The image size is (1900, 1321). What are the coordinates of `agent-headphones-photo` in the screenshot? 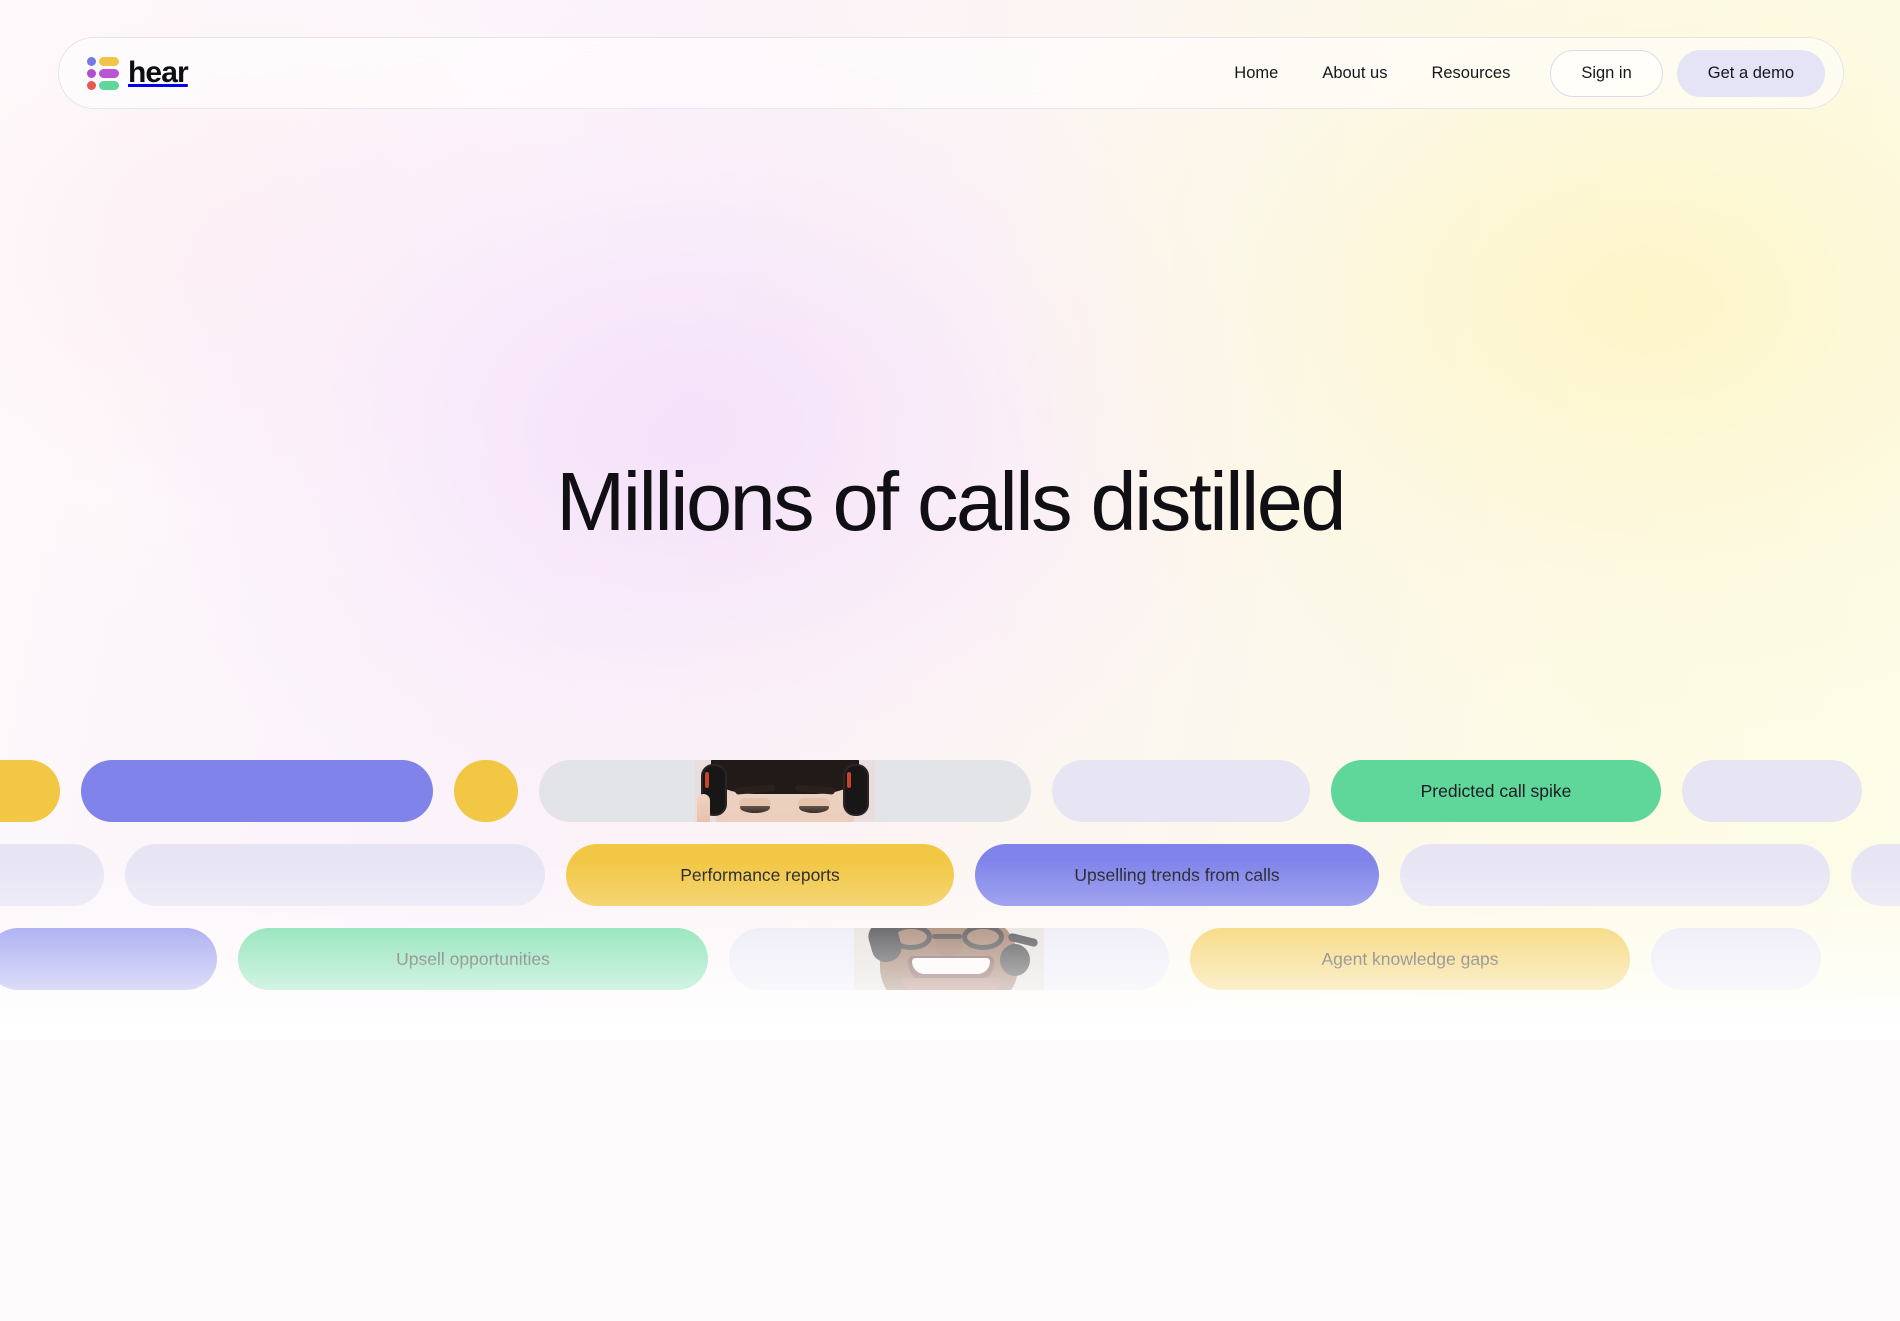 It's located at (785, 791).